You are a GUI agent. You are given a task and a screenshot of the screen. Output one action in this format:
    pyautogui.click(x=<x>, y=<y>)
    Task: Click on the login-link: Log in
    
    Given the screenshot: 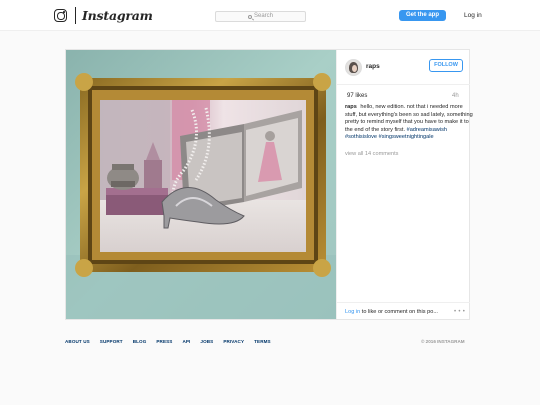 What is the action you would take?
    pyautogui.click(x=352, y=312)
    